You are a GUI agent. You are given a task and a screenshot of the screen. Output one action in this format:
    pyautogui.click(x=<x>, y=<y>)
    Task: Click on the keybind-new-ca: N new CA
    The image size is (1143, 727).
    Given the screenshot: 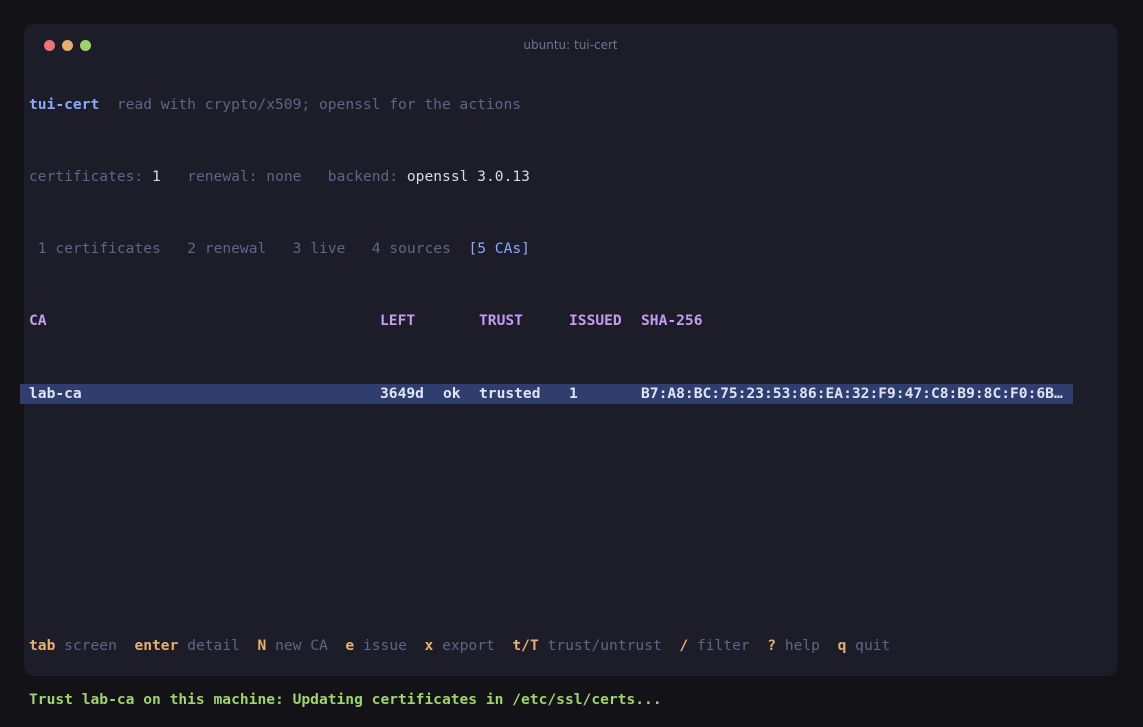 What is the action you would take?
    pyautogui.click(x=292, y=645)
    